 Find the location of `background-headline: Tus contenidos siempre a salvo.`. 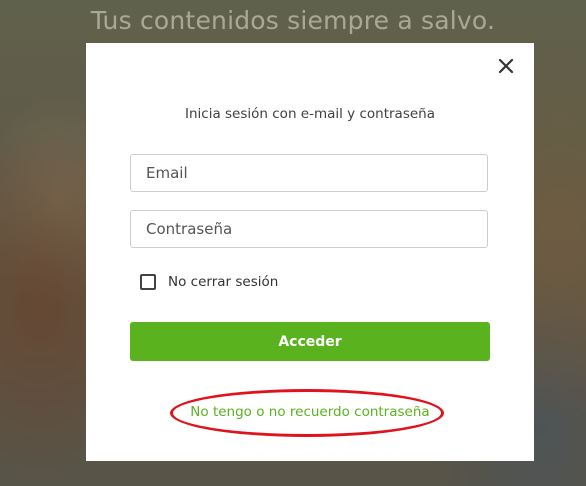

background-headline: Tus contenidos siempre a salvo. is located at coordinates (293, 20).